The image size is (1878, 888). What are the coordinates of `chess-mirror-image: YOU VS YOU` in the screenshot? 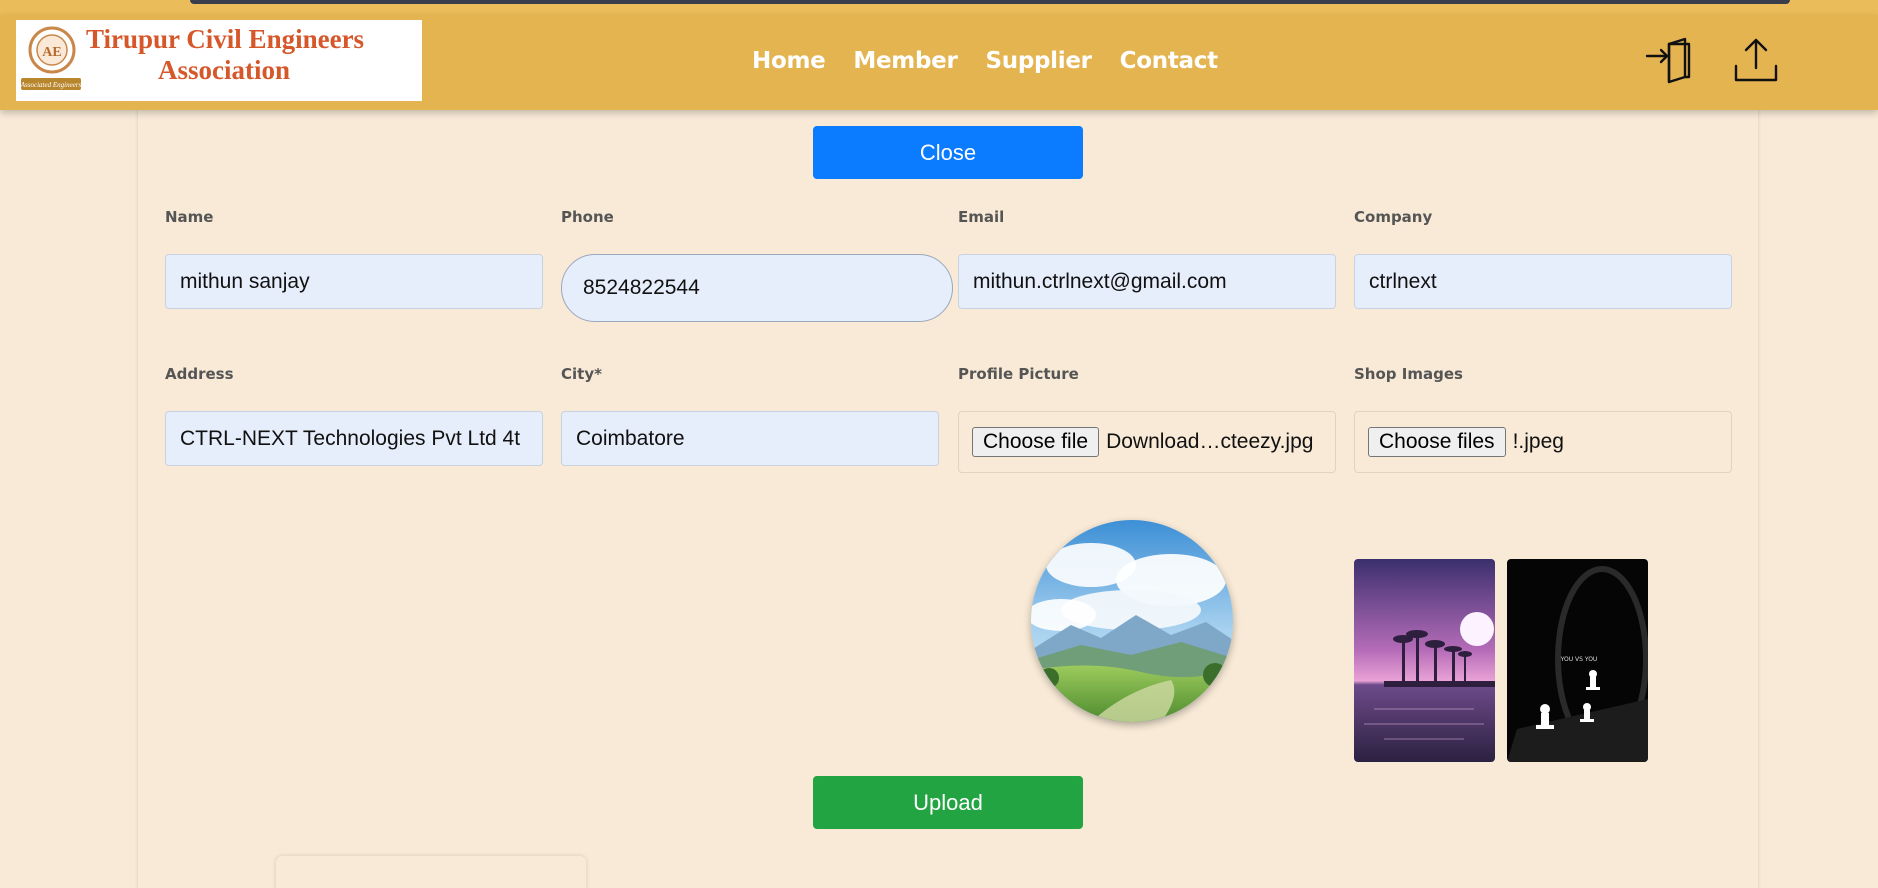 It's located at (1577, 660).